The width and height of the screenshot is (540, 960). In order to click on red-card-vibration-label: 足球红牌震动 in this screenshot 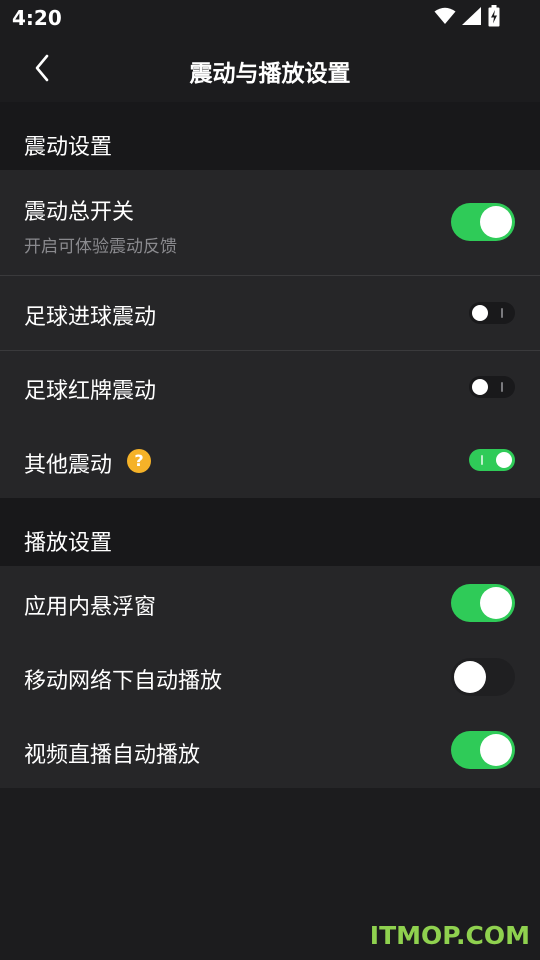, I will do `click(90, 391)`.